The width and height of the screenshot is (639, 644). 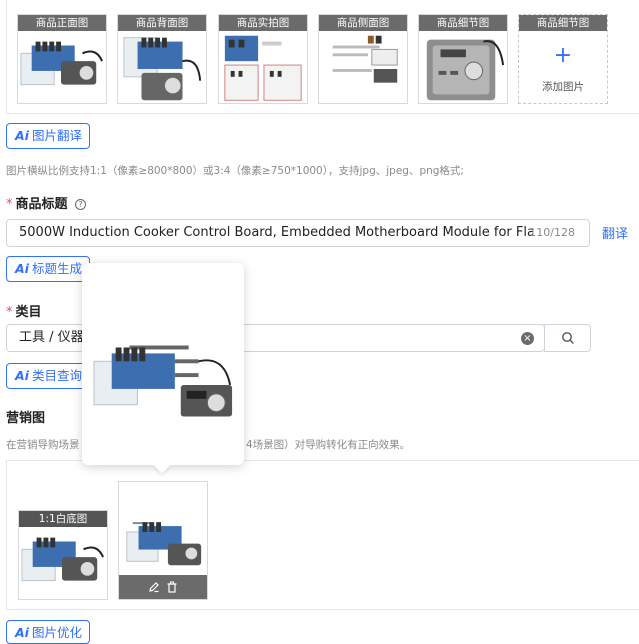 I want to click on title-label: * 商品标题 ?, so click(x=46, y=202).